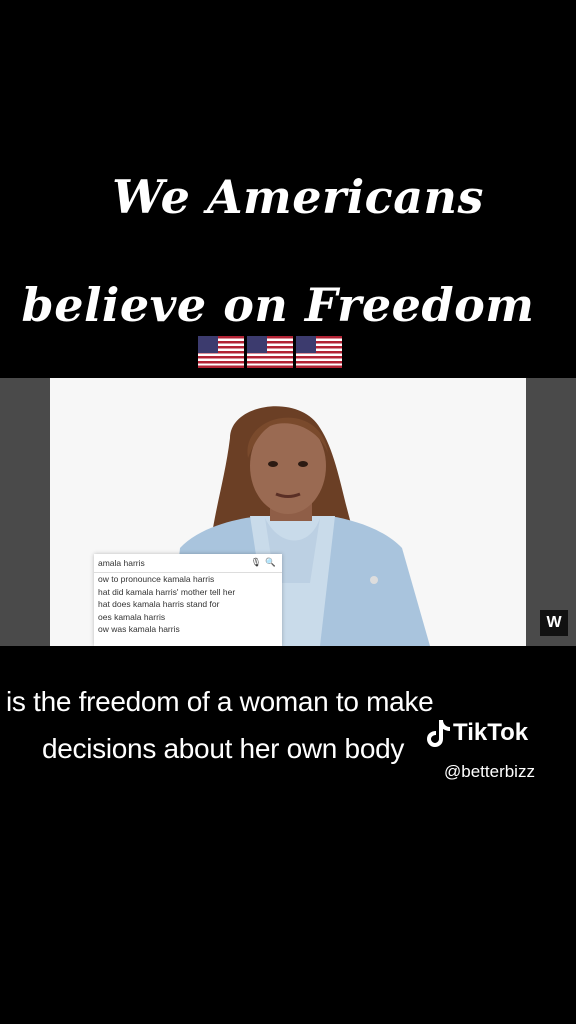 This screenshot has height=1024, width=576. What do you see at coordinates (270, 562) in the screenshot?
I see `search-icon: 🔍` at bounding box center [270, 562].